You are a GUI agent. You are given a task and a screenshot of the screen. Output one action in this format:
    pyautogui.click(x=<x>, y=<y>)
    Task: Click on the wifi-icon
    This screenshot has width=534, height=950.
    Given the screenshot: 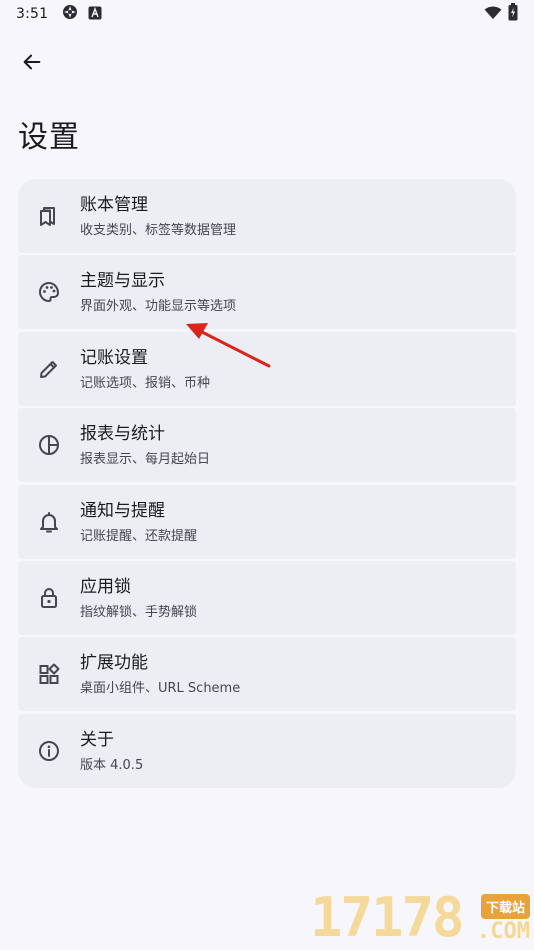 What is the action you would take?
    pyautogui.click(x=493, y=14)
    